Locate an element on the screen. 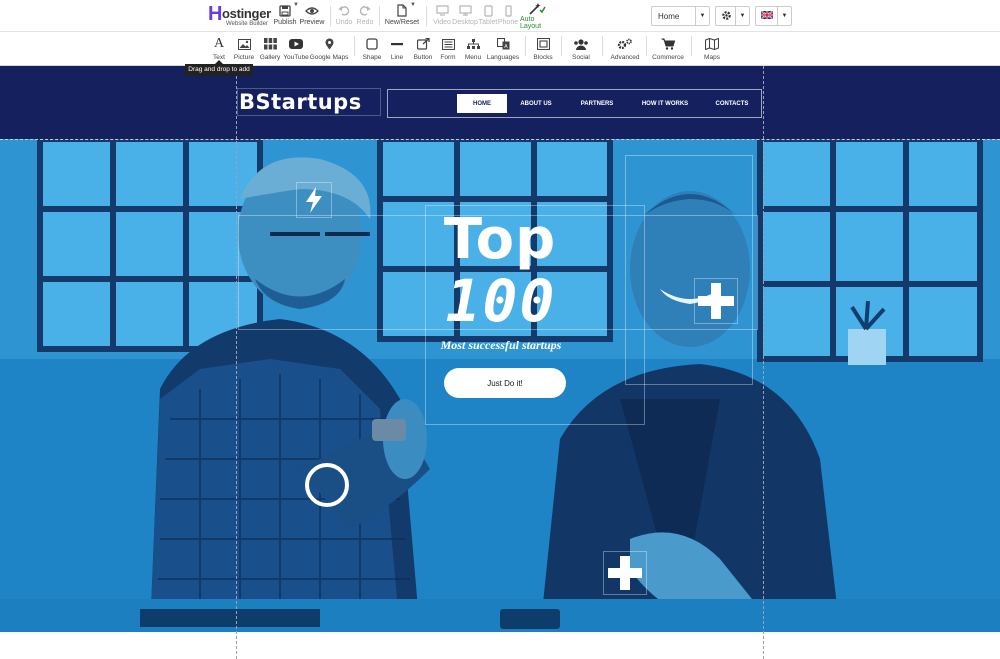 The width and height of the screenshot is (1000, 659). tool-google-maps: Google Maps is located at coordinates (329, 49).